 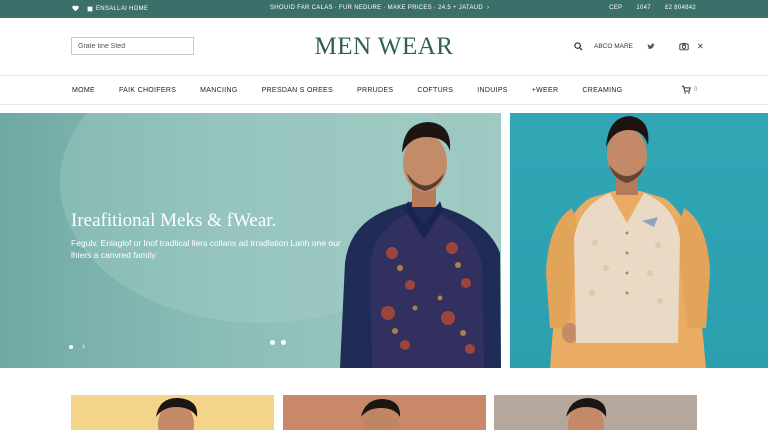 I want to click on carousel-dots, so click(x=278, y=342).